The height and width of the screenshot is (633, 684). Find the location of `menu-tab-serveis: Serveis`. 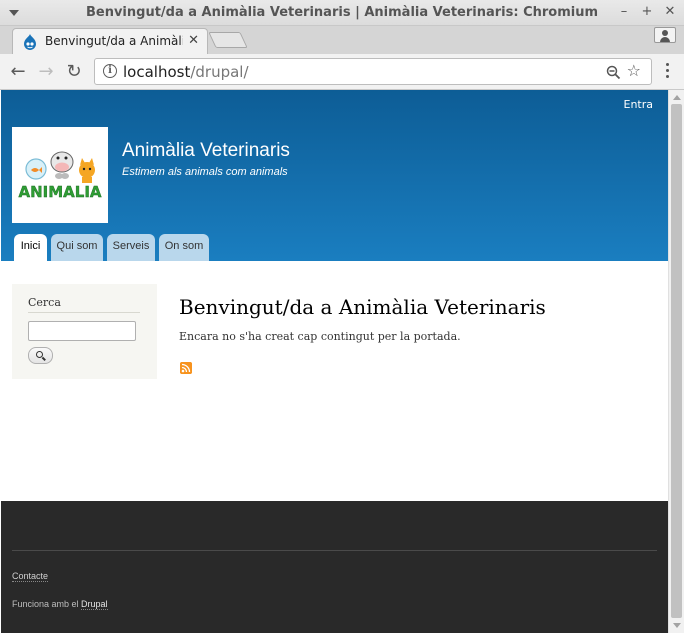

menu-tab-serveis: Serveis is located at coordinates (131, 247).